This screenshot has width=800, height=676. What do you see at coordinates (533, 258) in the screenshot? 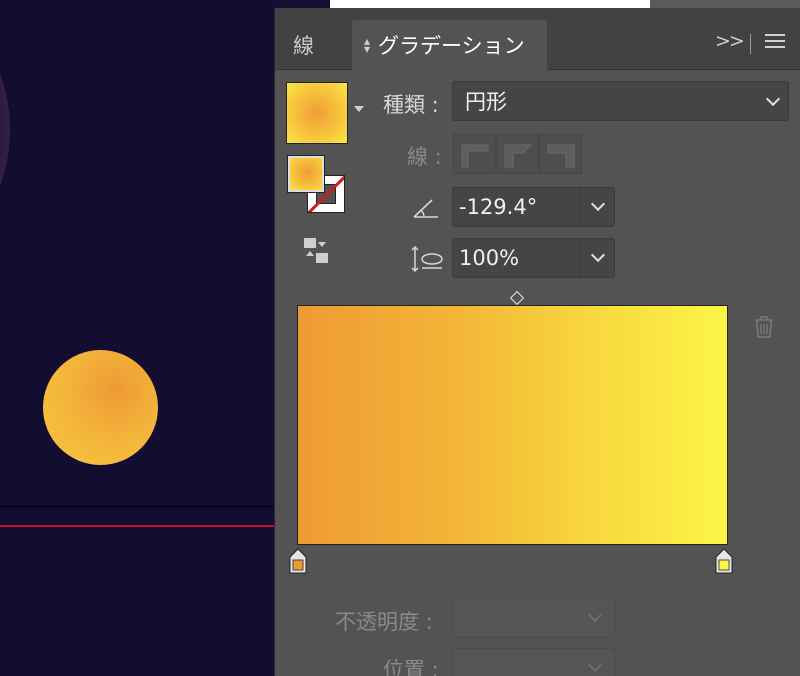
I see `aspect-ratio-field: 100%` at bounding box center [533, 258].